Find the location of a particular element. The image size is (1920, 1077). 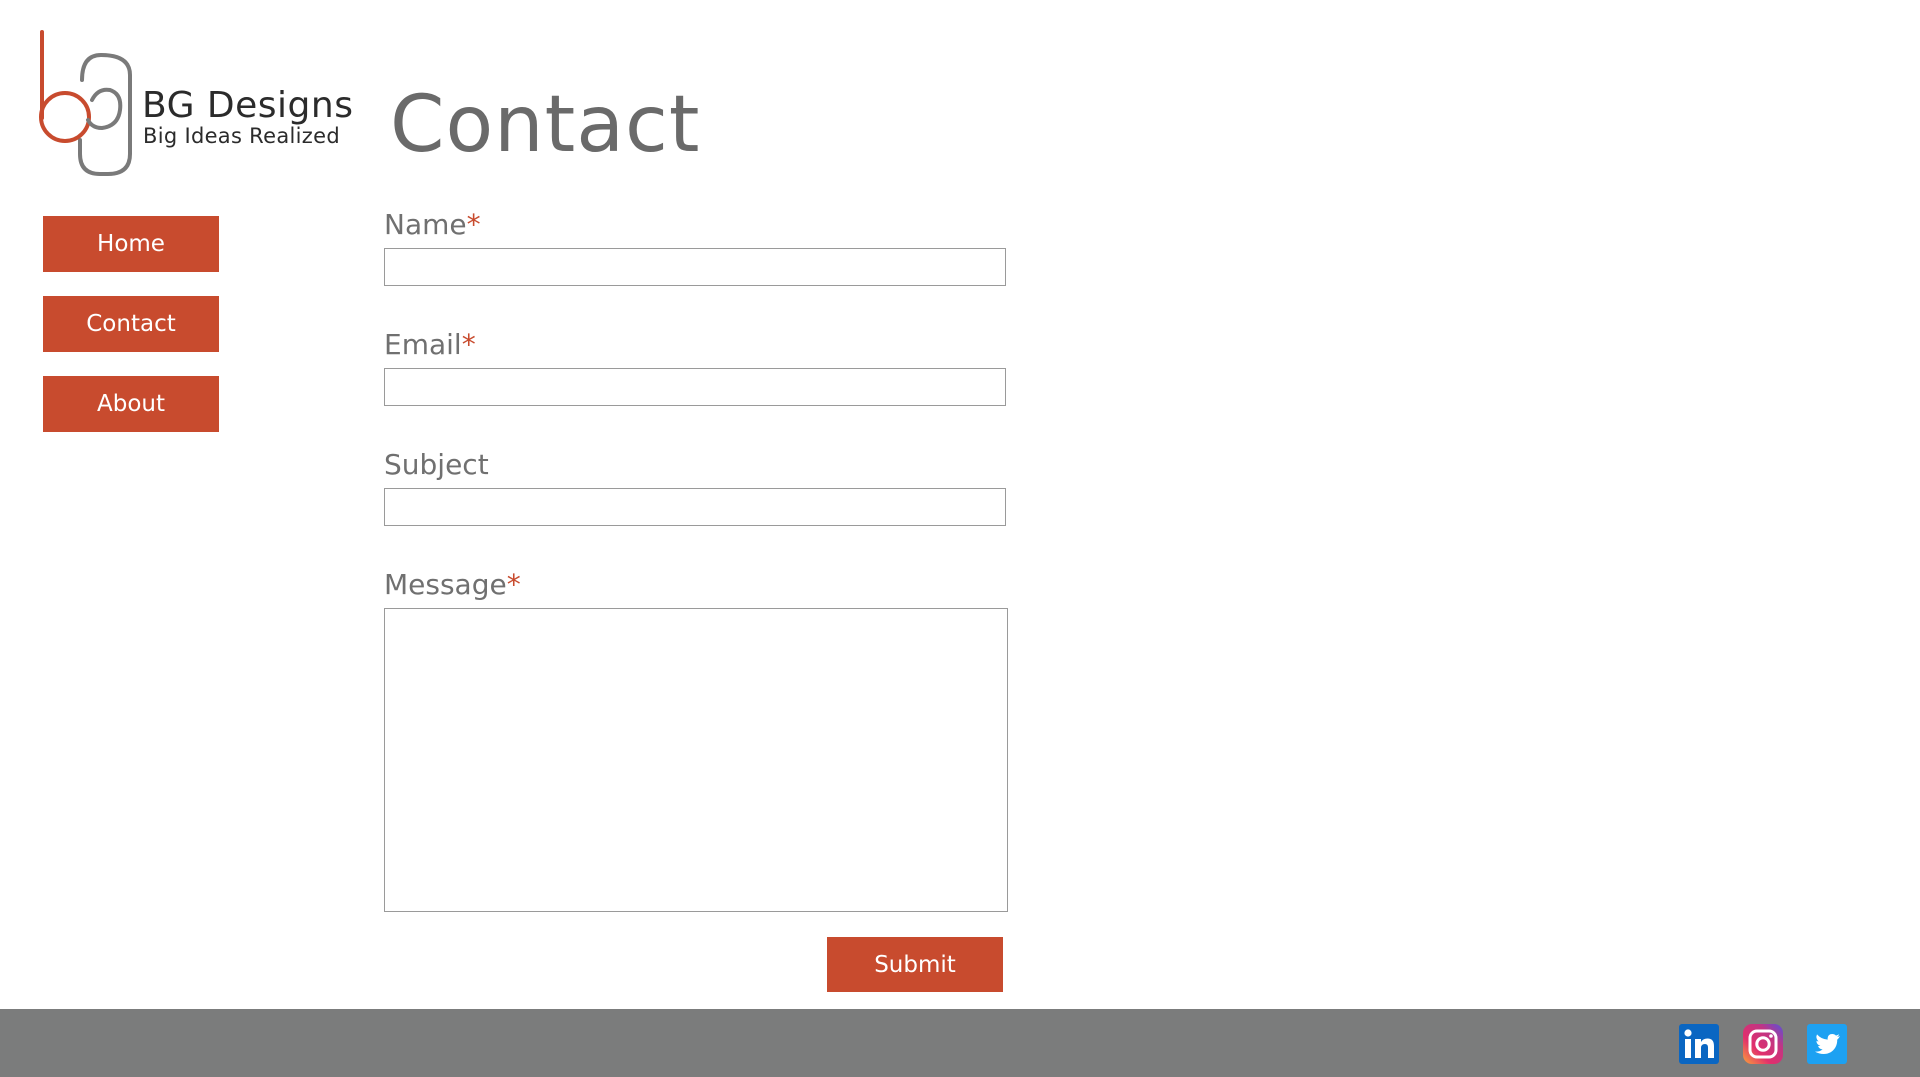

email-label: Email* is located at coordinates (430, 344).